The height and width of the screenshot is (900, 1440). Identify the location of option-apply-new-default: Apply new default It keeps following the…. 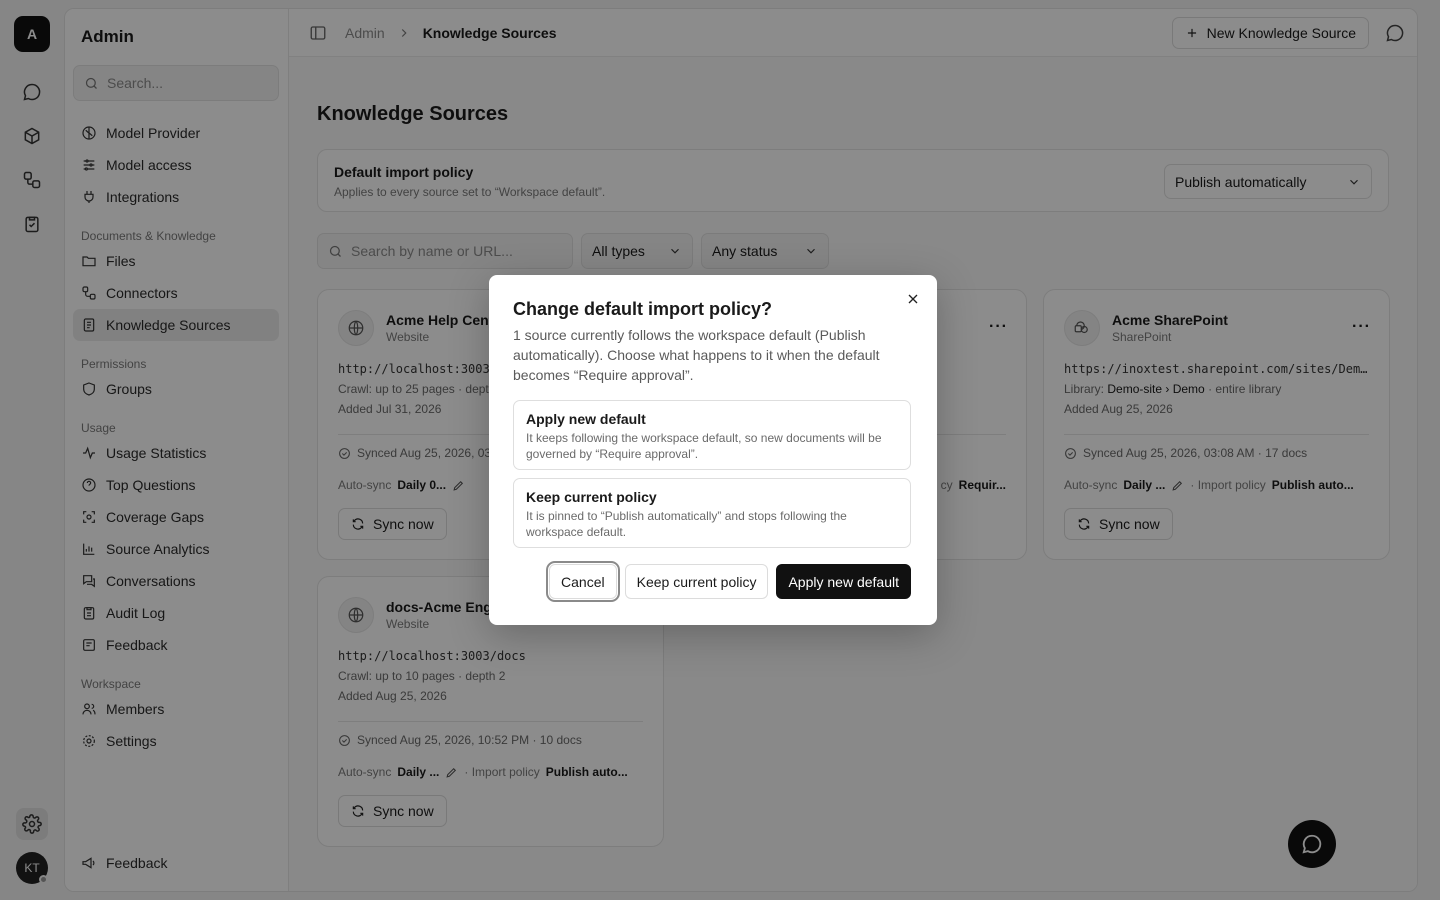
(712, 435).